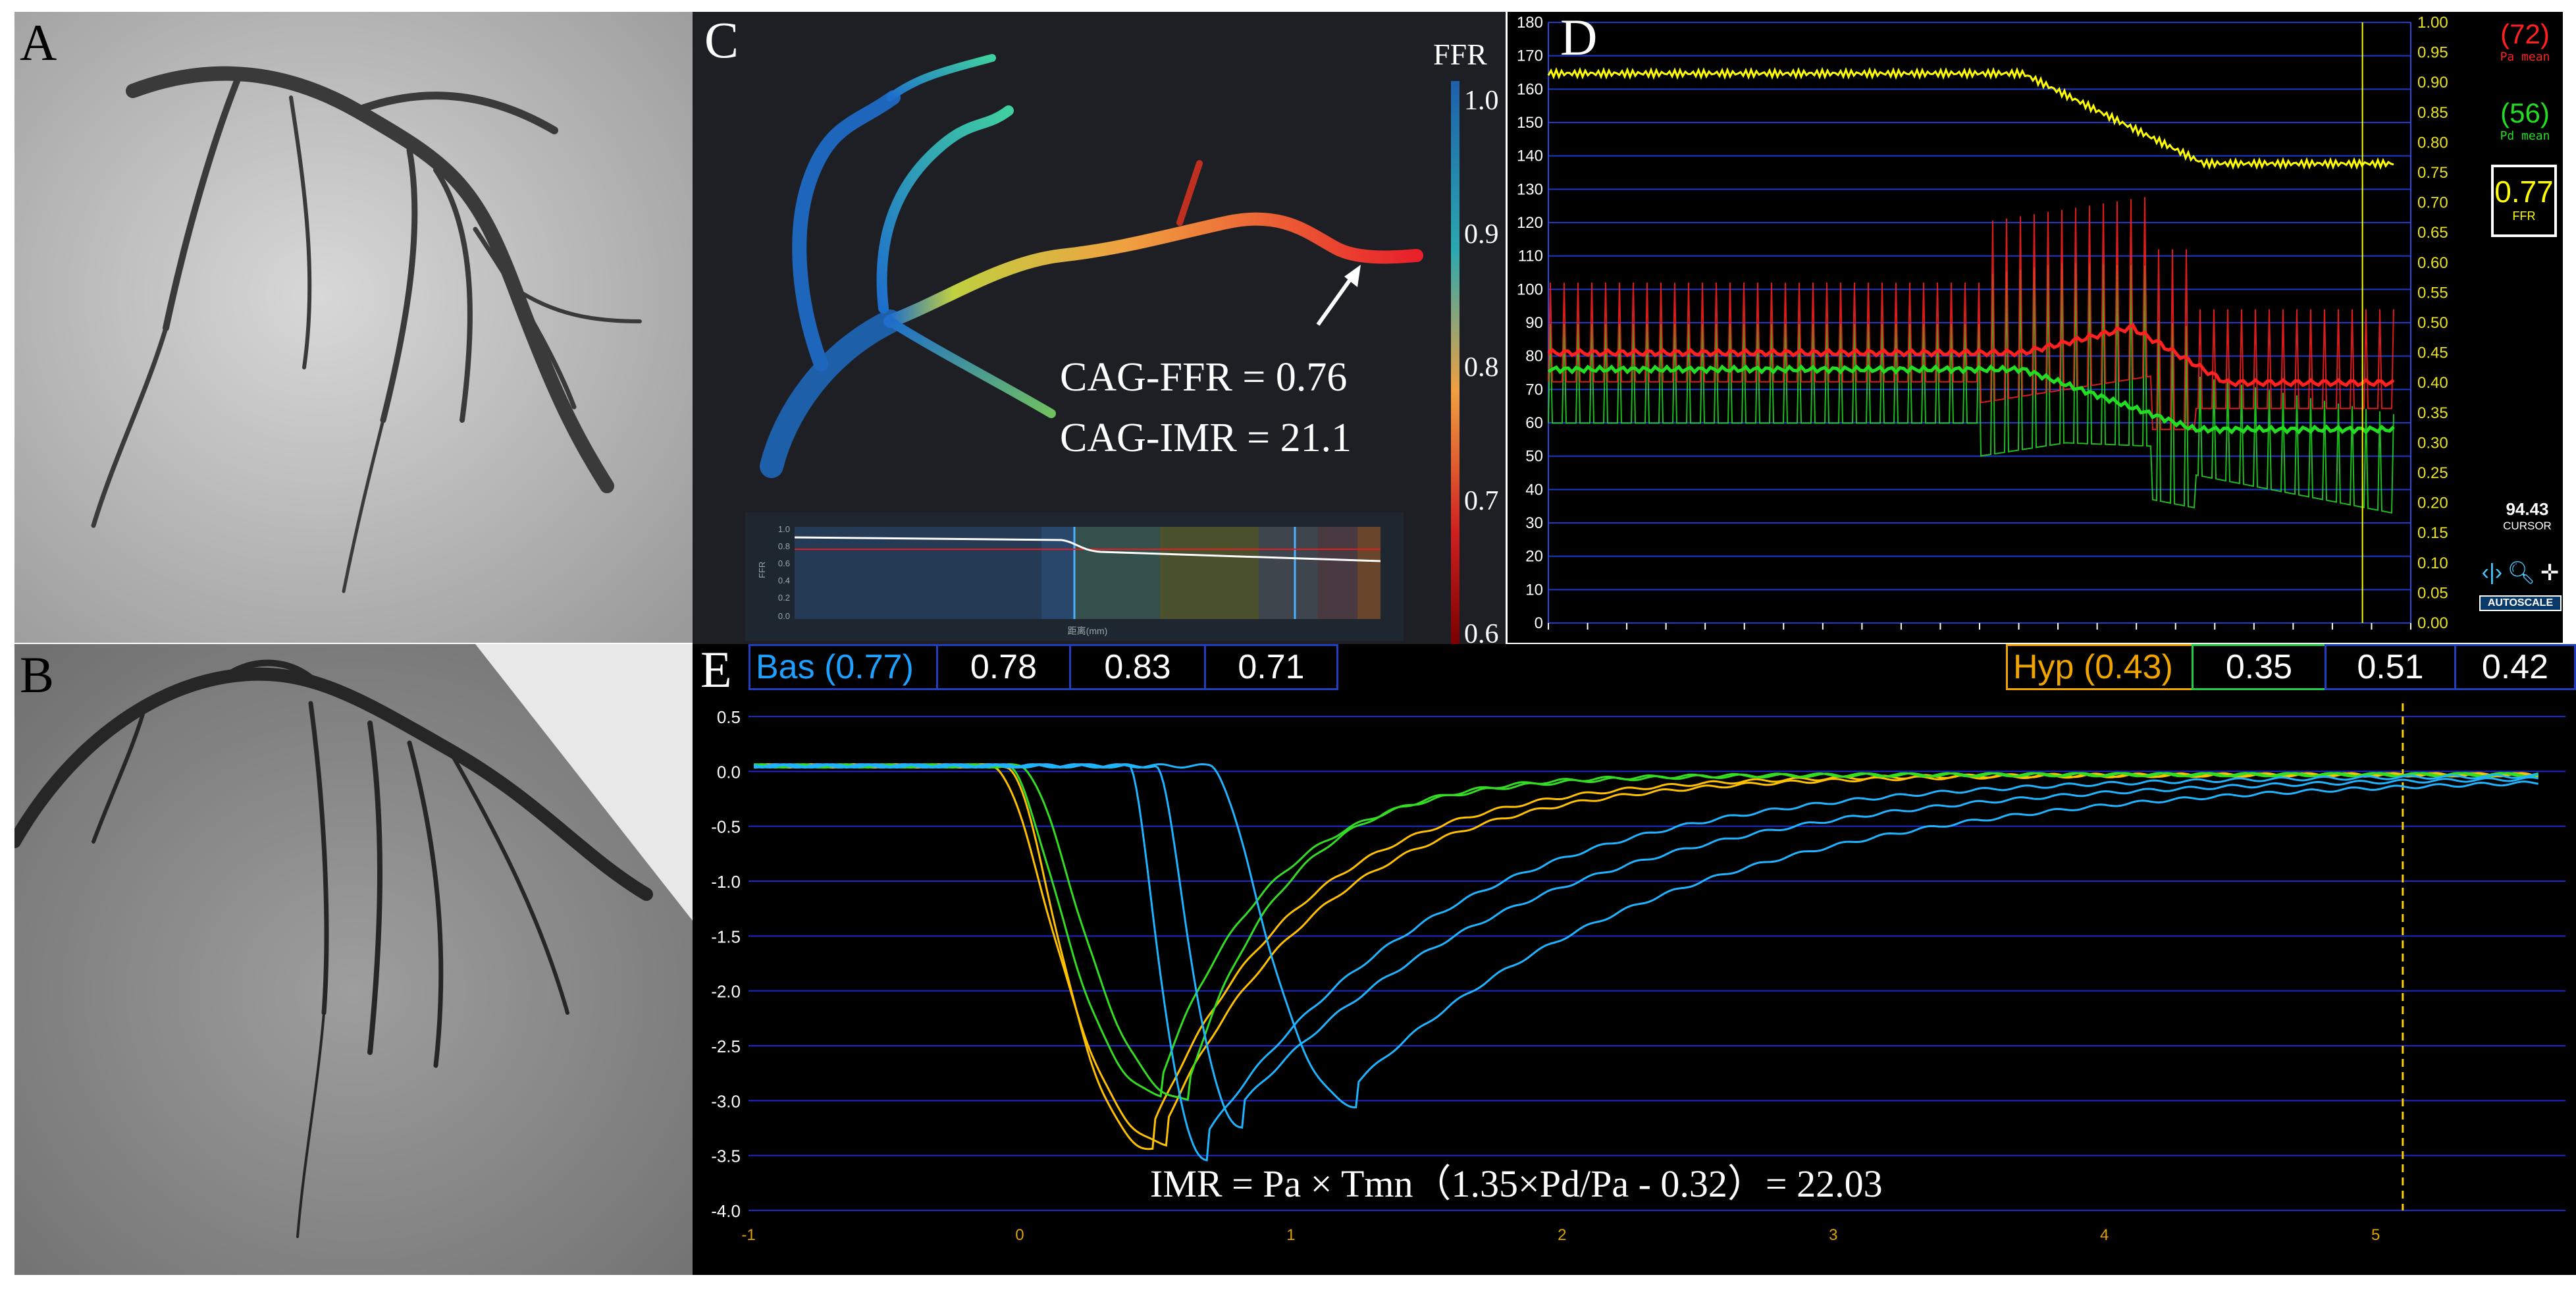 The height and width of the screenshot is (1298, 2576). Describe the element at coordinates (1481, 234) in the screenshot. I see `colorbar-tick-label: 0.9` at that location.